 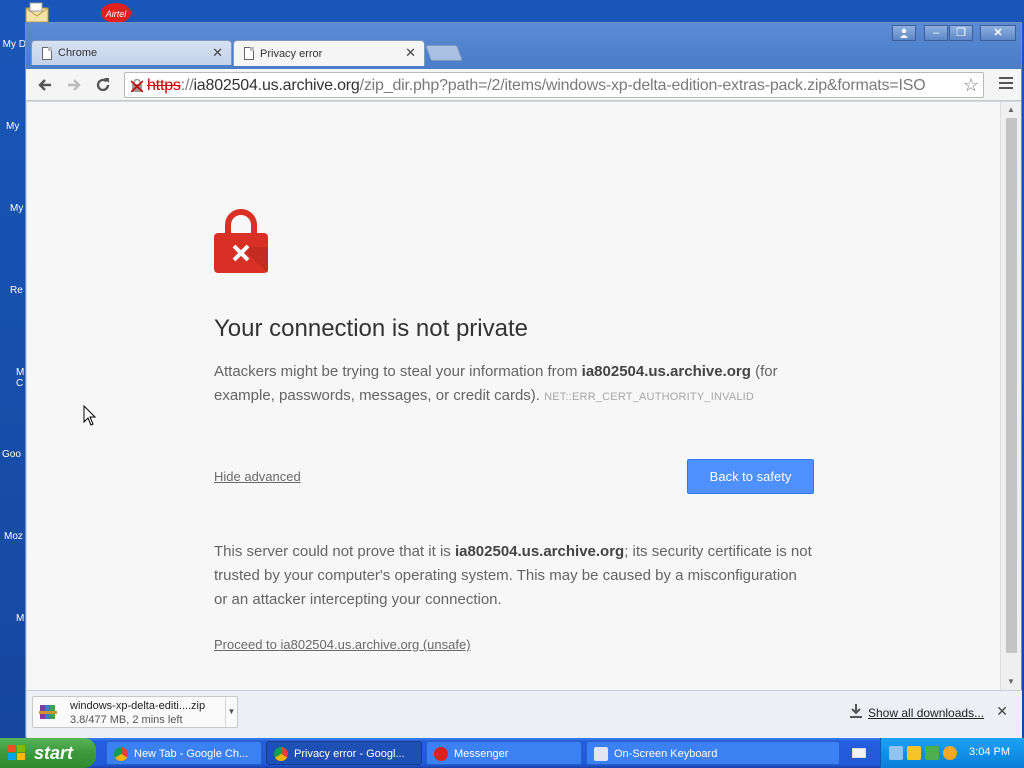 What do you see at coordinates (48, 712) in the screenshot?
I see `zip-archive-icon` at bounding box center [48, 712].